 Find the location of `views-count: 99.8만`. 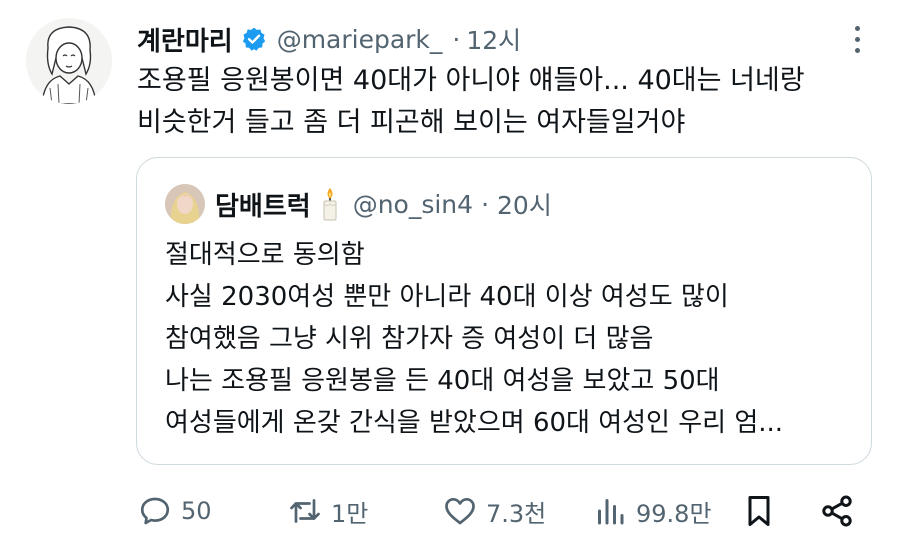

views-count: 99.8만 is located at coordinates (674, 513).